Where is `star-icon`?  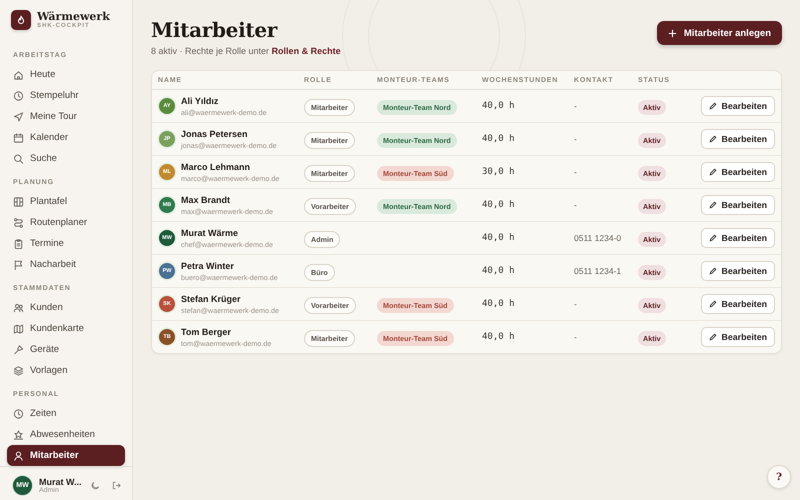
star-icon is located at coordinates (18, 434).